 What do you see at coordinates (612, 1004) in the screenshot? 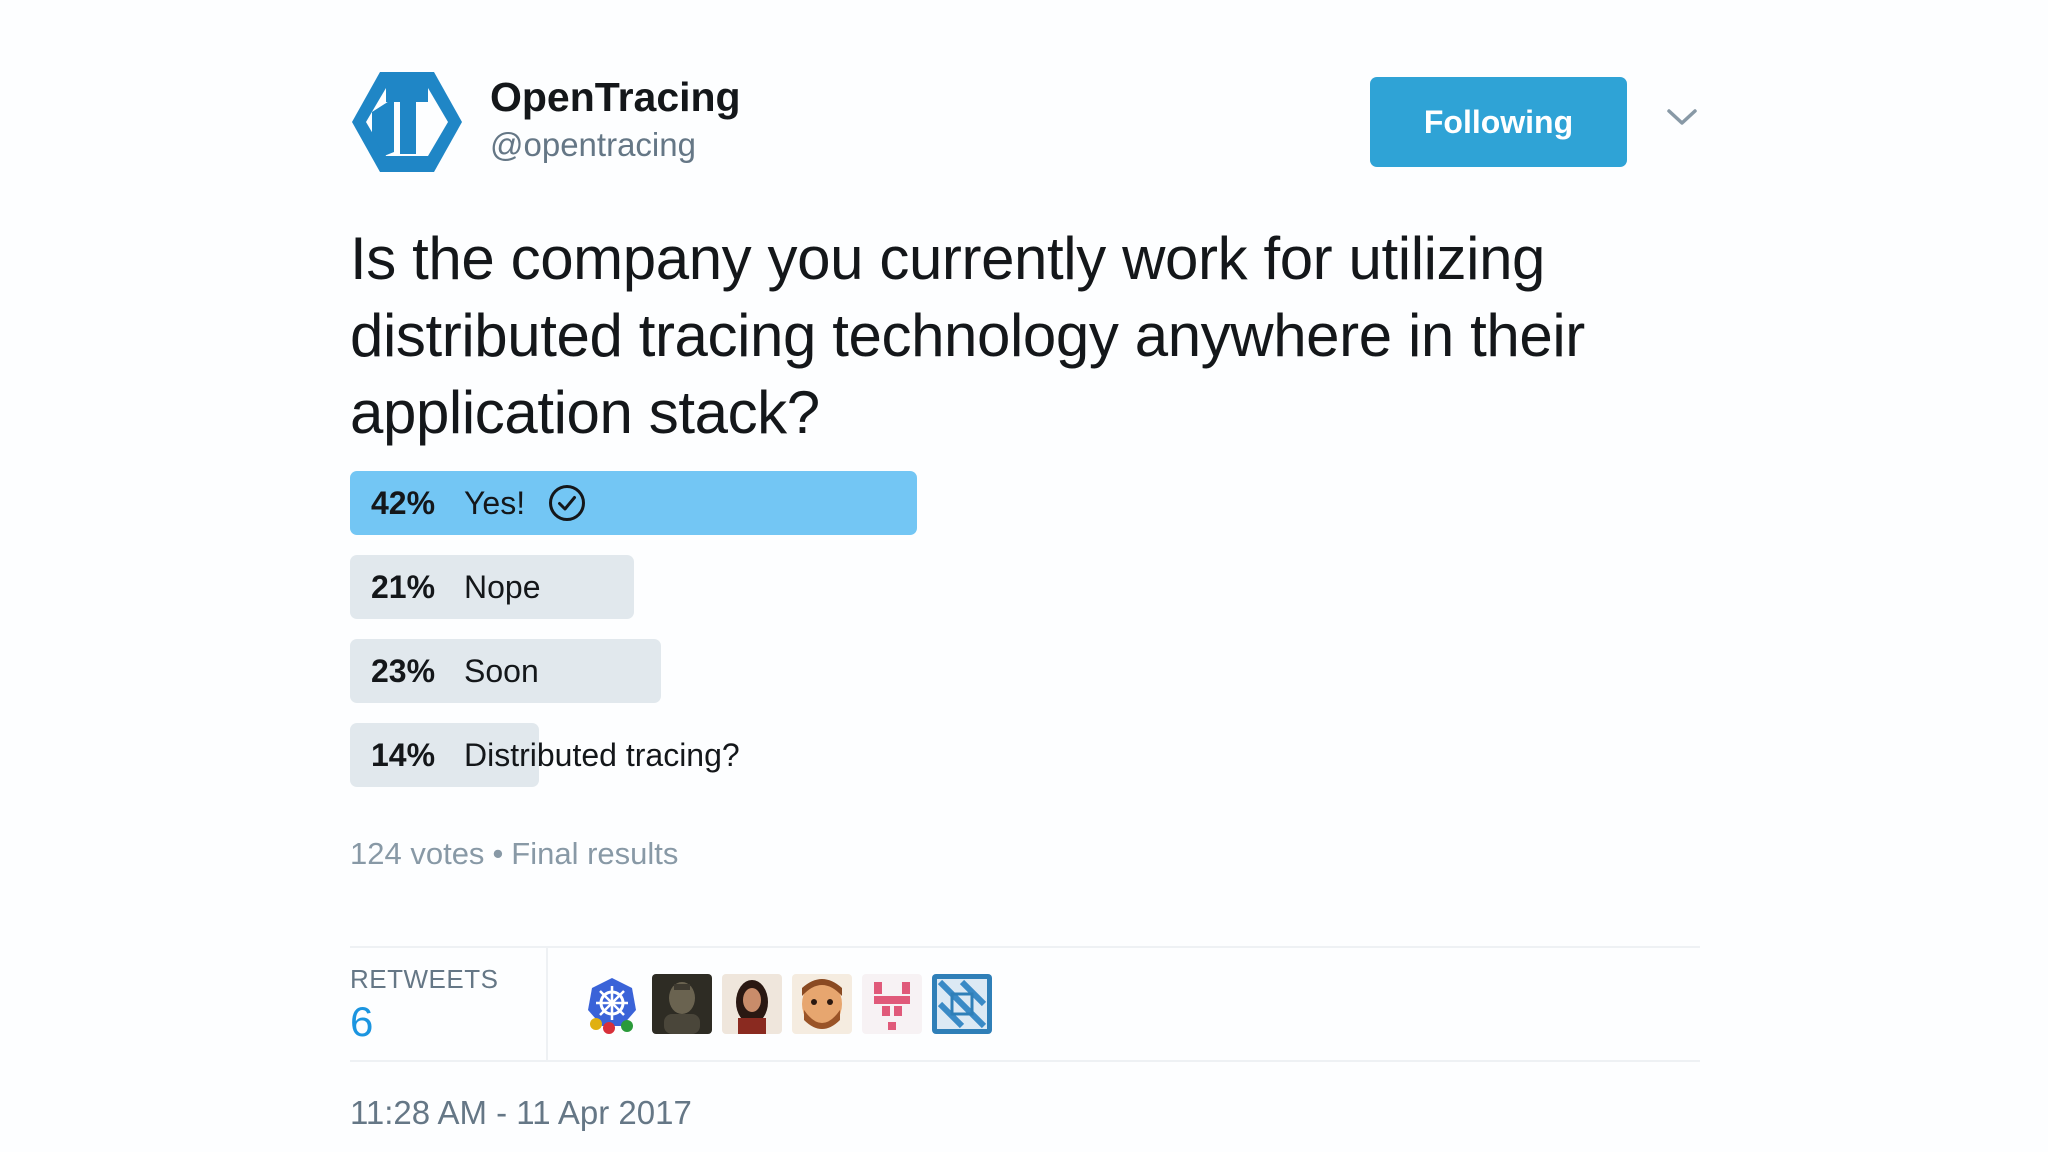
I see `retweeter-avatar-kubernetes` at bounding box center [612, 1004].